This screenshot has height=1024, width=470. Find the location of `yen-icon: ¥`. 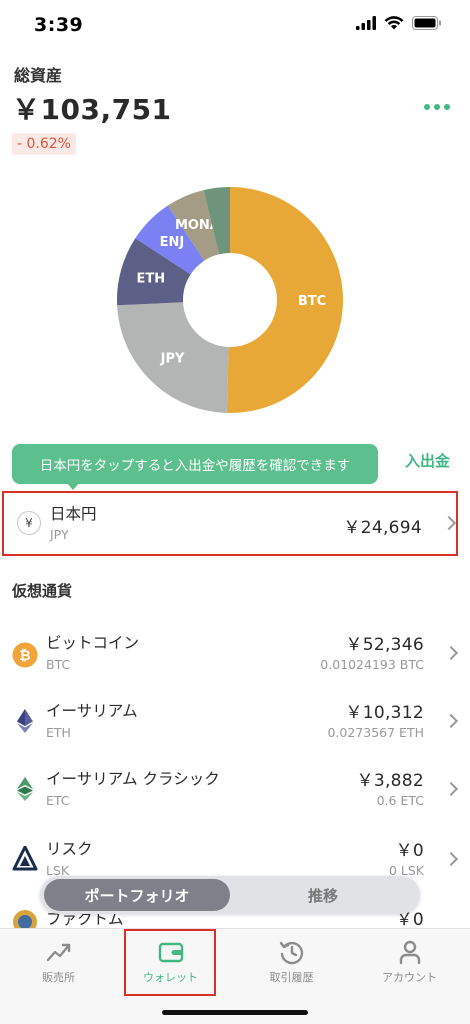

yen-icon: ¥ is located at coordinates (29, 523).